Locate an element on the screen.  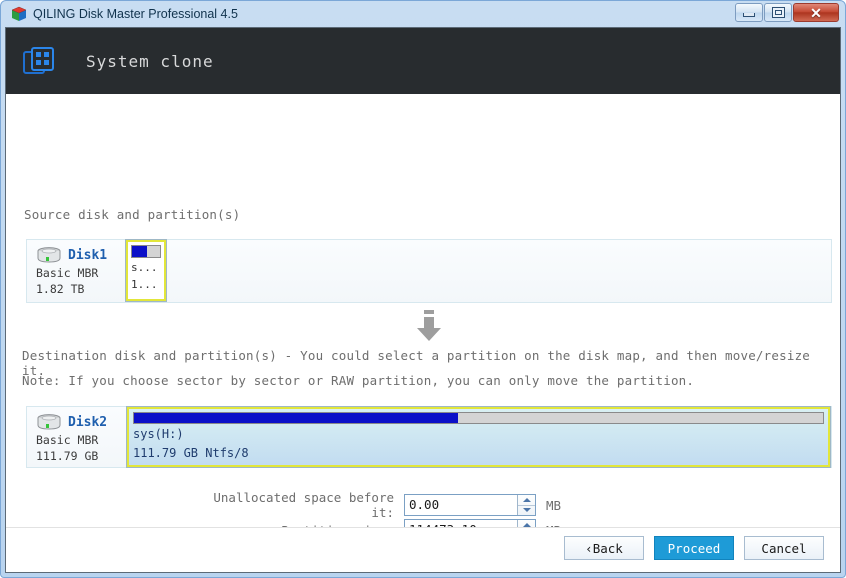
minimize-icon is located at coordinates (749, 15).